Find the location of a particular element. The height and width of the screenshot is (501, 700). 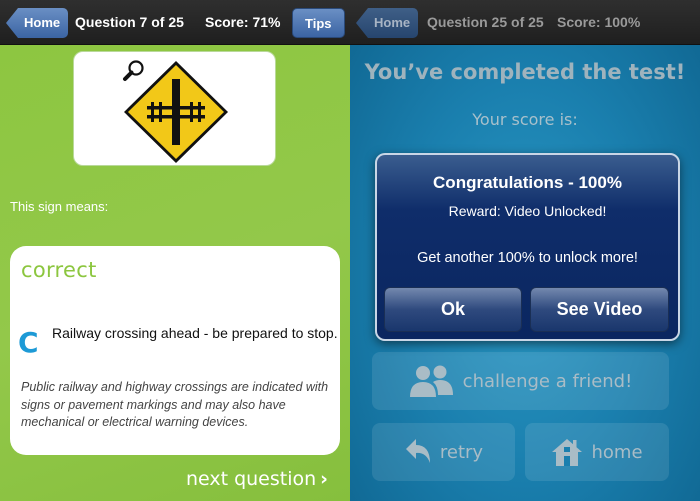

tips-button: Tips is located at coordinates (318, 23).